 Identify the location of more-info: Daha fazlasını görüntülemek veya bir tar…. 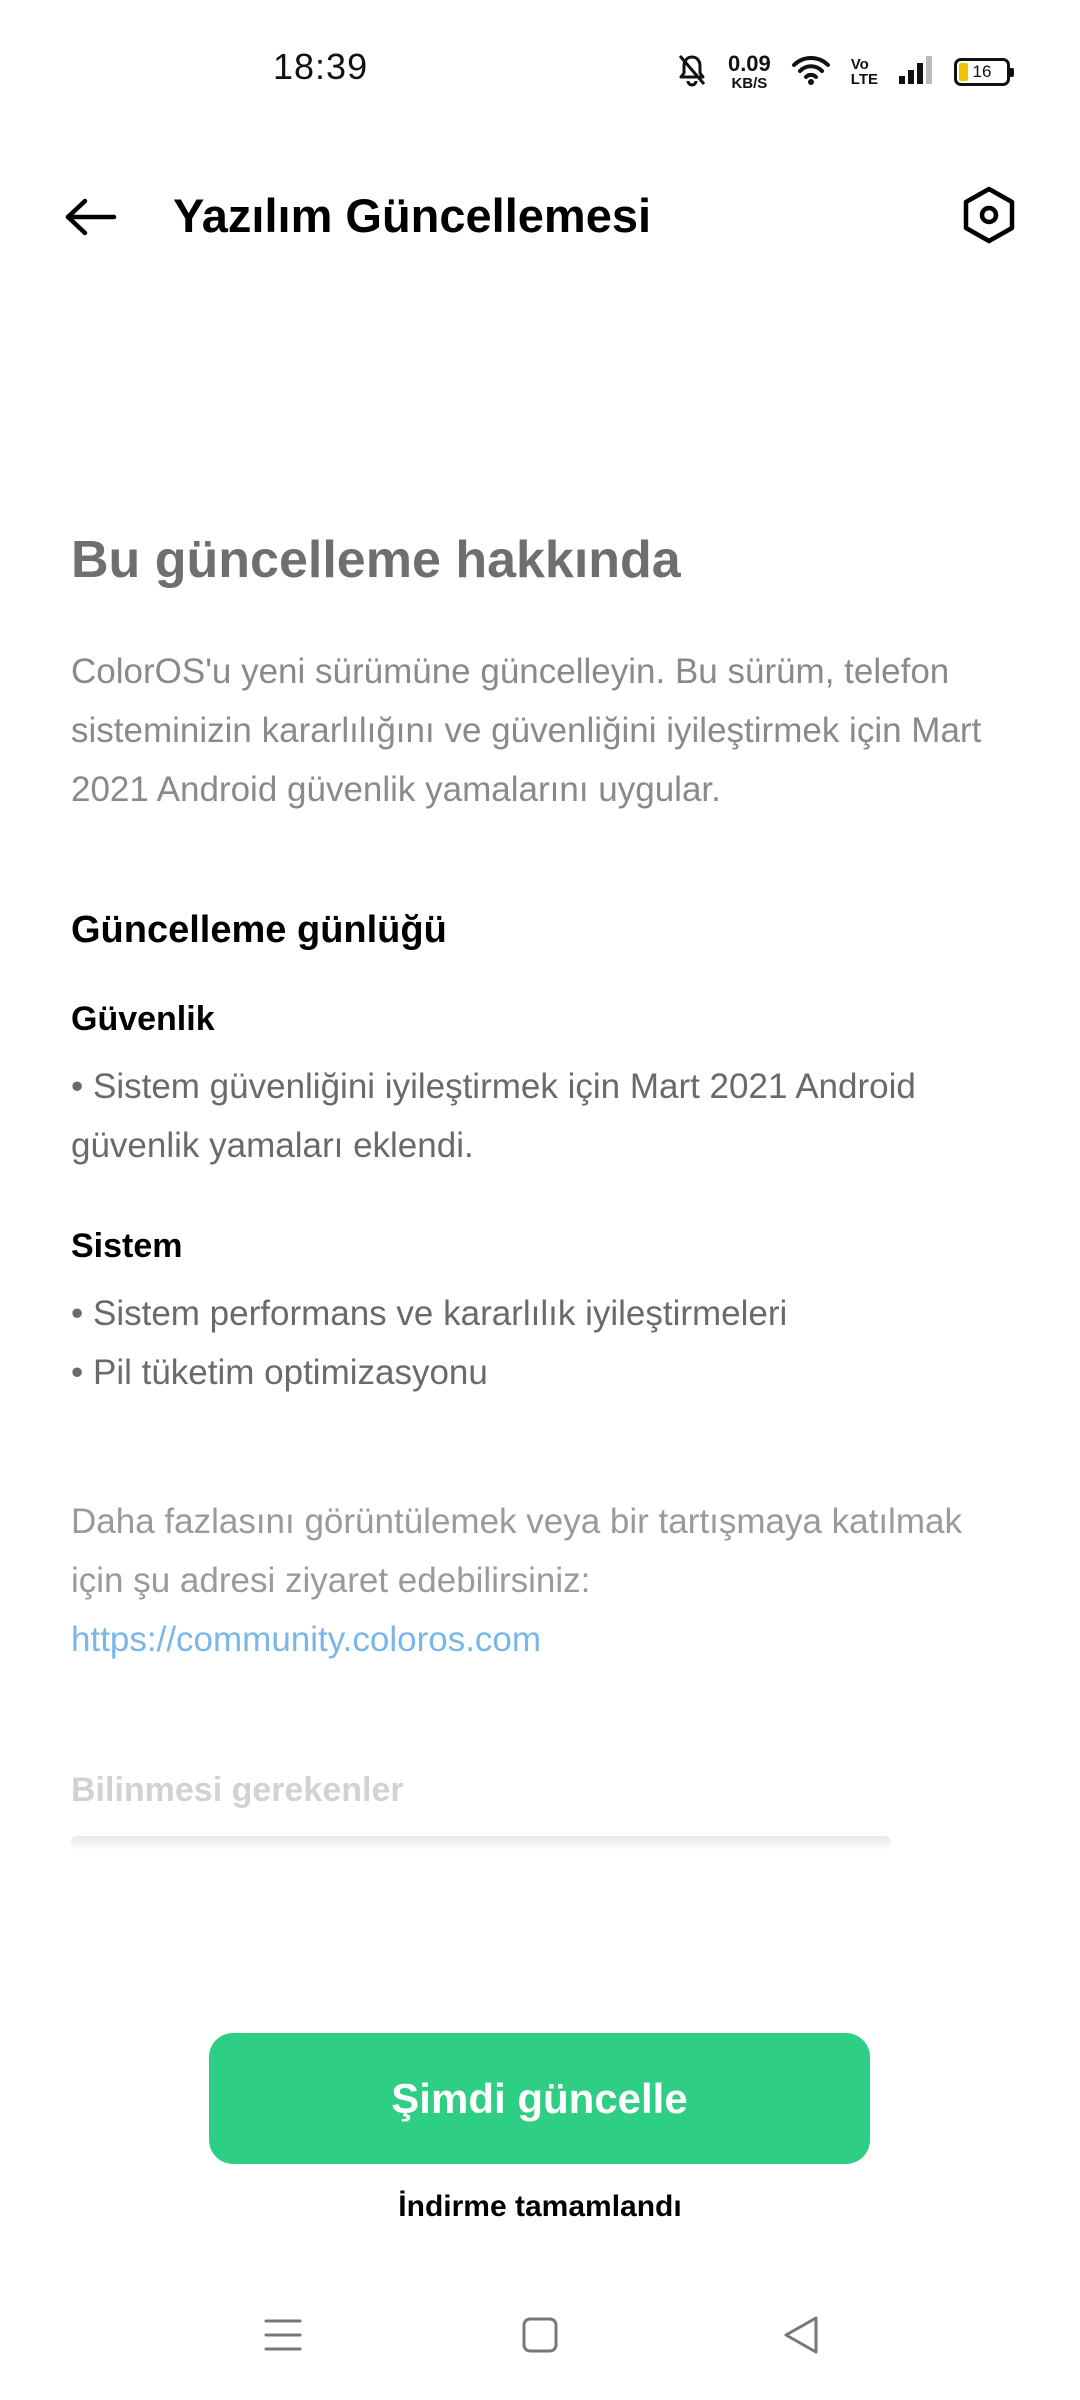
(541, 1580).